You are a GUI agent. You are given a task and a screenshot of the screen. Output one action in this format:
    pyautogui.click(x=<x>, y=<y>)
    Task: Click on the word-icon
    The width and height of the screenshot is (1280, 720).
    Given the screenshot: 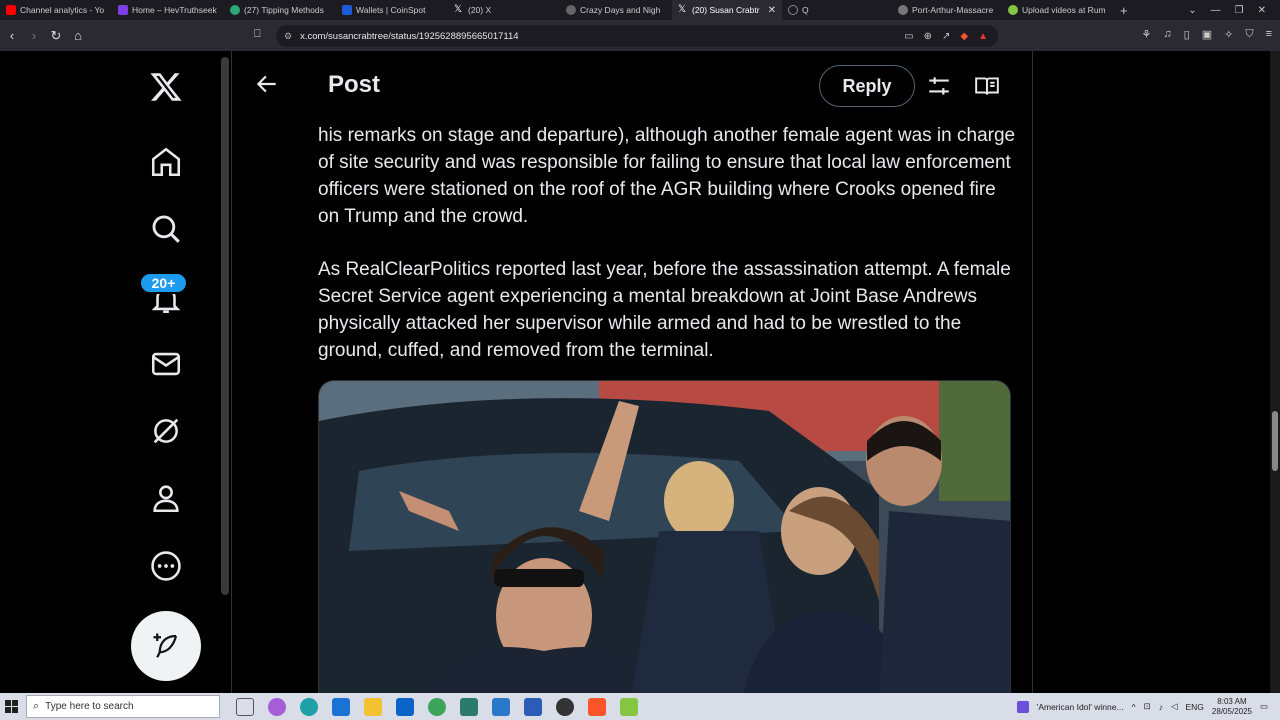 What is the action you would take?
    pyautogui.click(x=533, y=706)
    